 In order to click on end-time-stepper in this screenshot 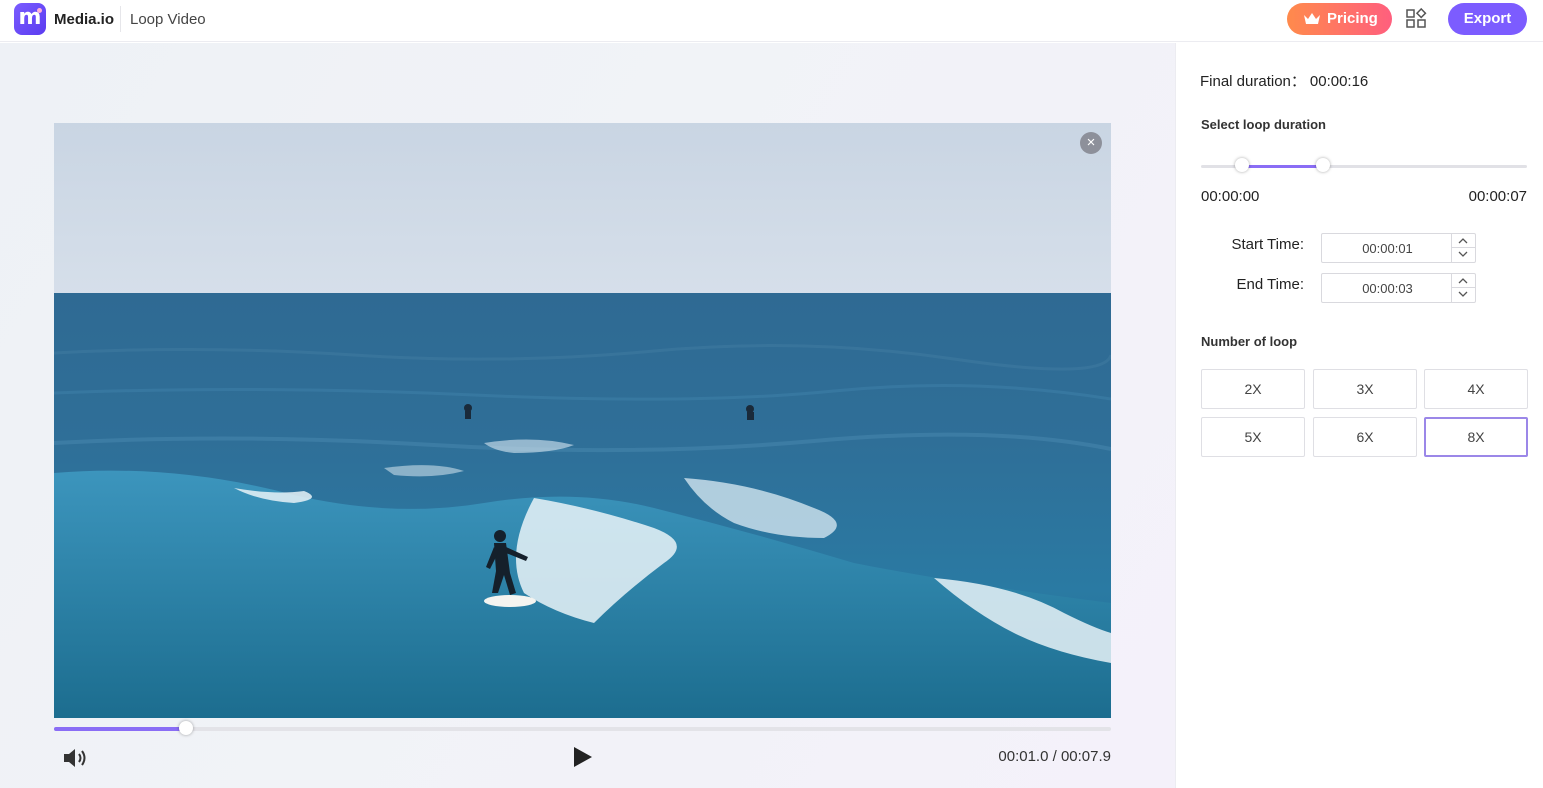, I will do `click(1463, 288)`.